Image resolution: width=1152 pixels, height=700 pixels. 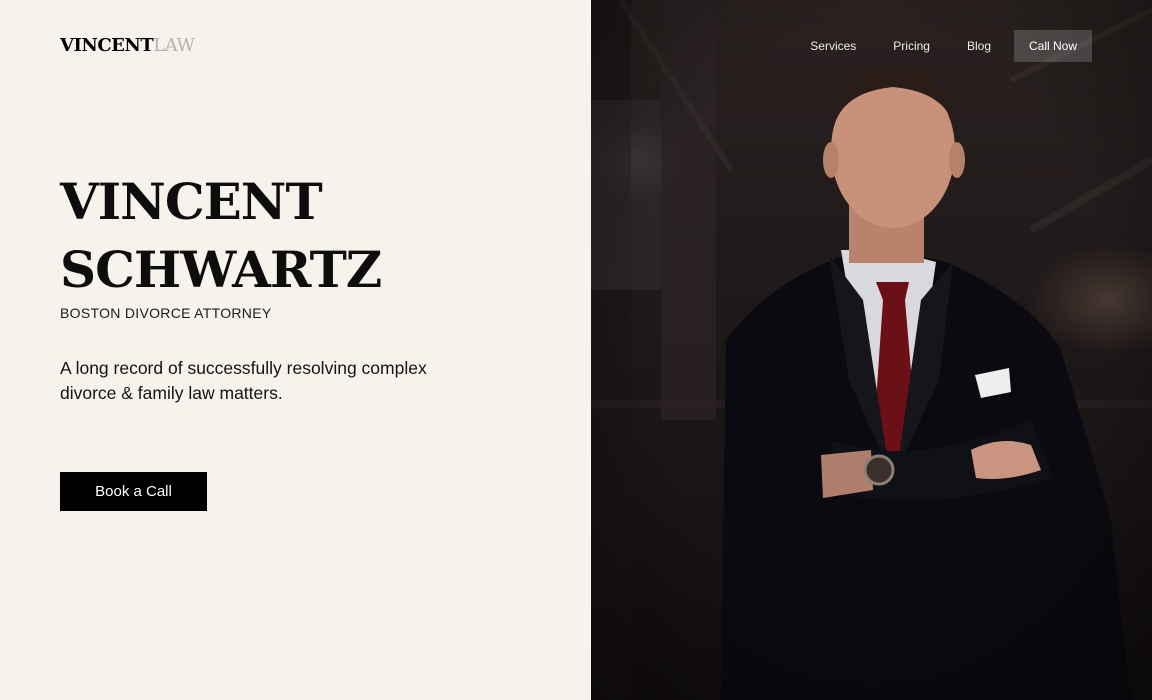 I want to click on hero-subtitle: BOSTON DIVORCE ATTORNEY, so click(x=166, y=313).